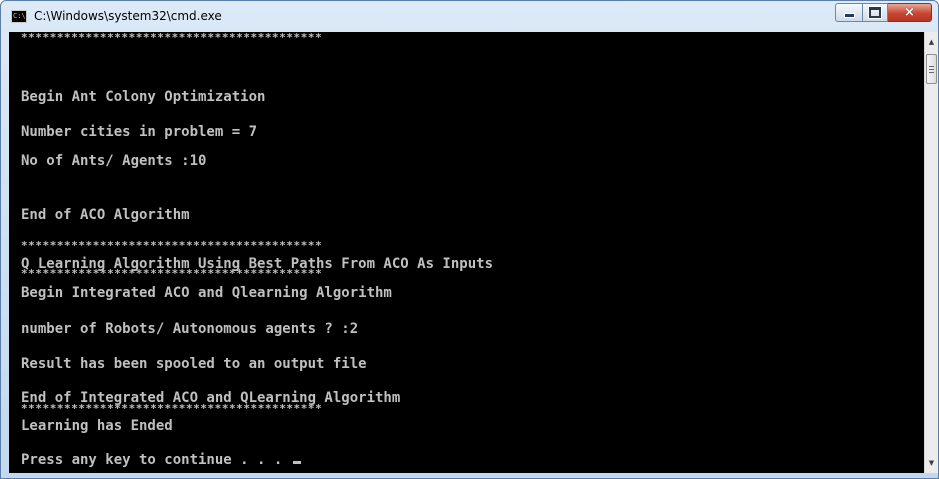 Image resolution: width=939 pixels, height=479 pixels. I want to click on text-cursor, so click(296, 462).